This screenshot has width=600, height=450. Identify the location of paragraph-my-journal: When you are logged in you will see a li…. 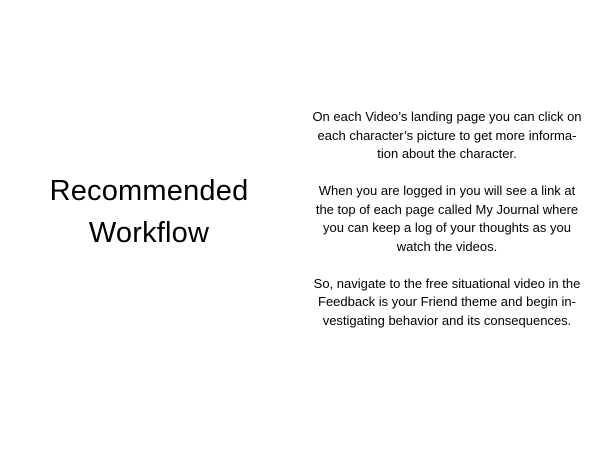
(447, 219).